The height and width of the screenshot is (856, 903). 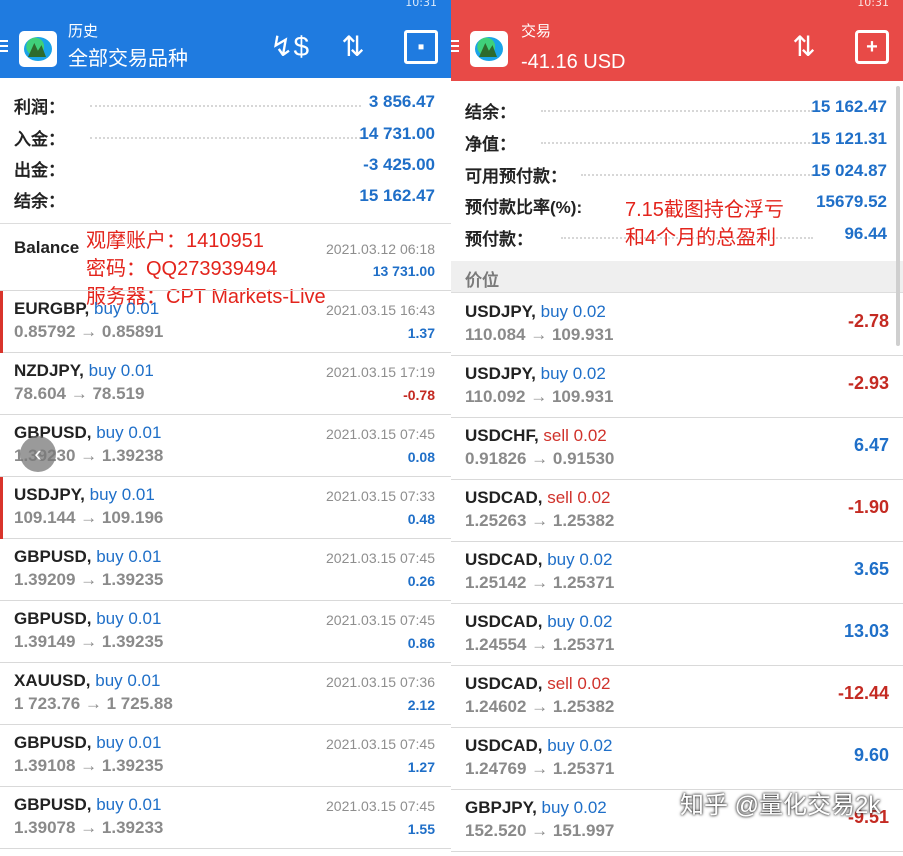 What do you see at coordinates (538, 560) in the screenshot?
I see `position-symbol: USDCAD, buy 0.02` at bounding box center [538, 560].